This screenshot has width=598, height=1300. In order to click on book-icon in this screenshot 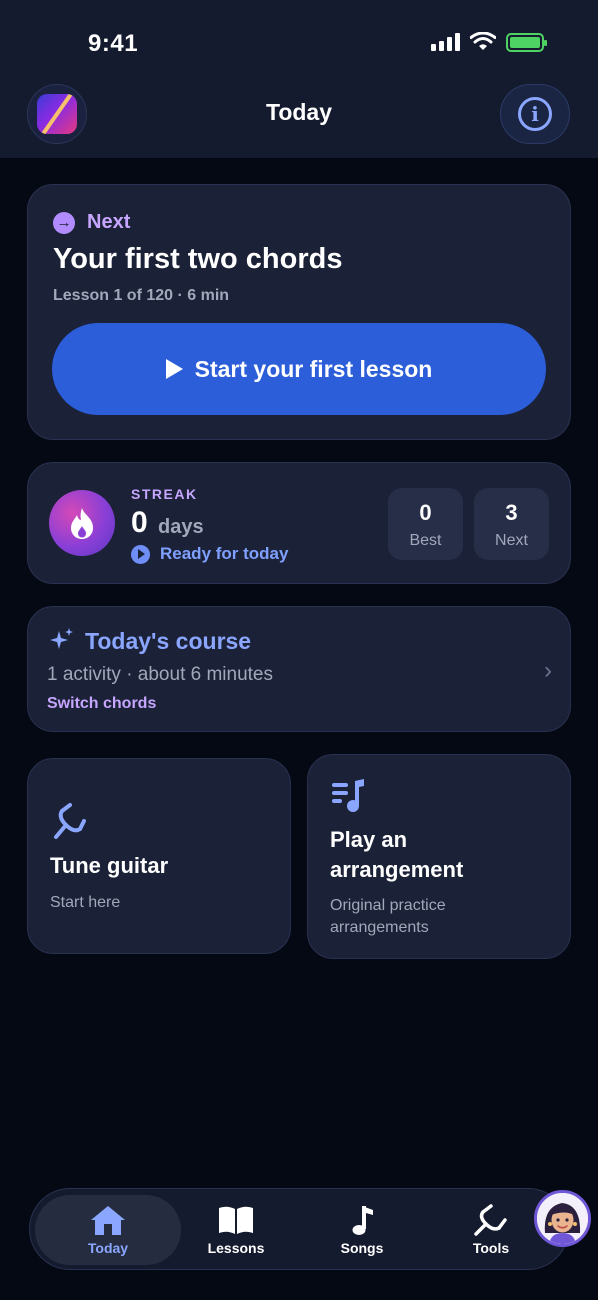, I will do `click(236, 1220)`.